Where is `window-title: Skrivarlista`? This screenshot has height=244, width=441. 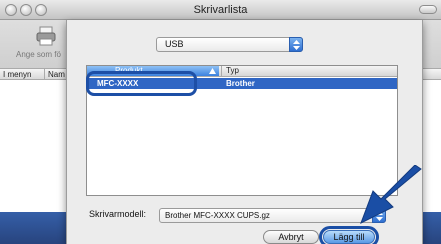 window-title: Skrivarlista is located at coordinates (220, 10).